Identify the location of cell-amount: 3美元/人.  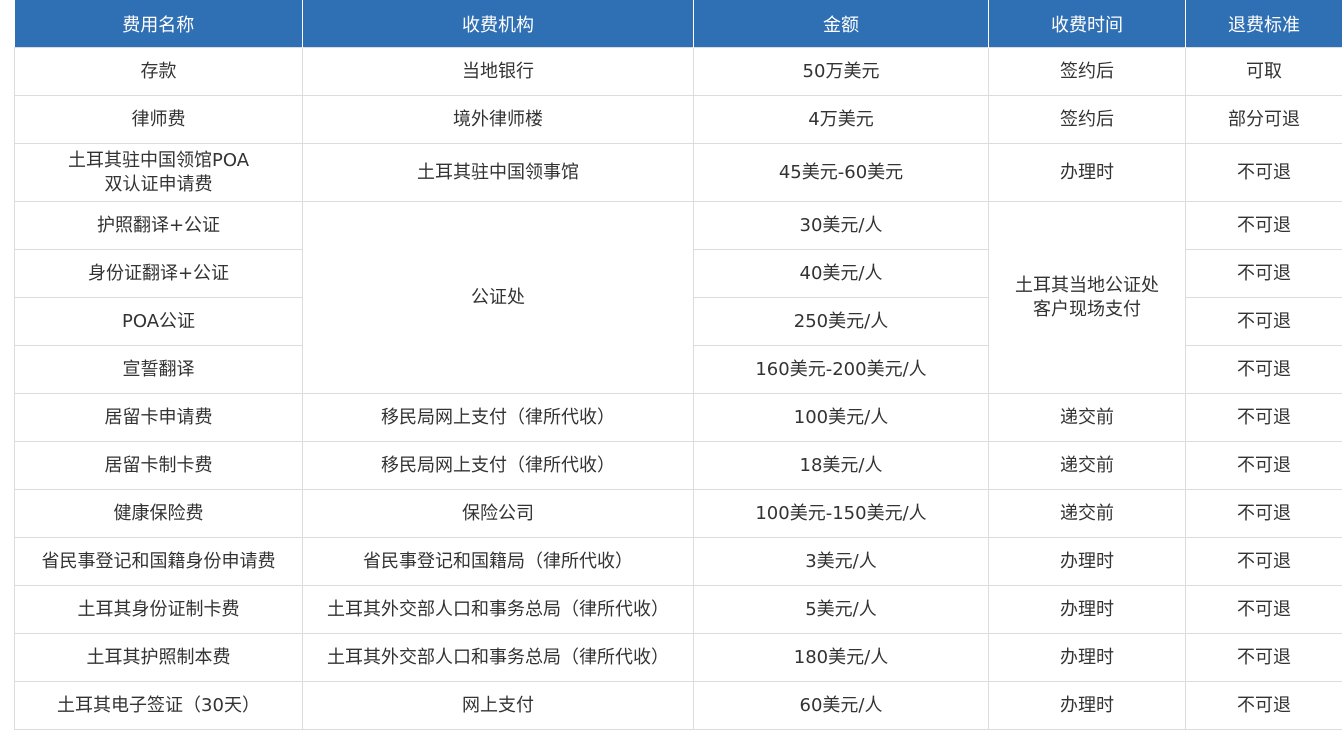
(841, 561).